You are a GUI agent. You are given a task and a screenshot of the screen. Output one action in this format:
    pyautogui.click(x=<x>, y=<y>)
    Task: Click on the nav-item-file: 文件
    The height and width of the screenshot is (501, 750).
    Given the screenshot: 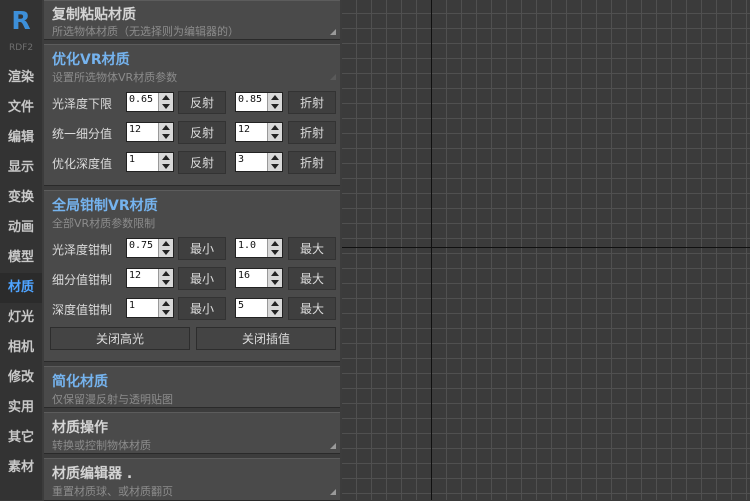 What is the action you would take?
    pyautogui.click(x=21, y=108)
    